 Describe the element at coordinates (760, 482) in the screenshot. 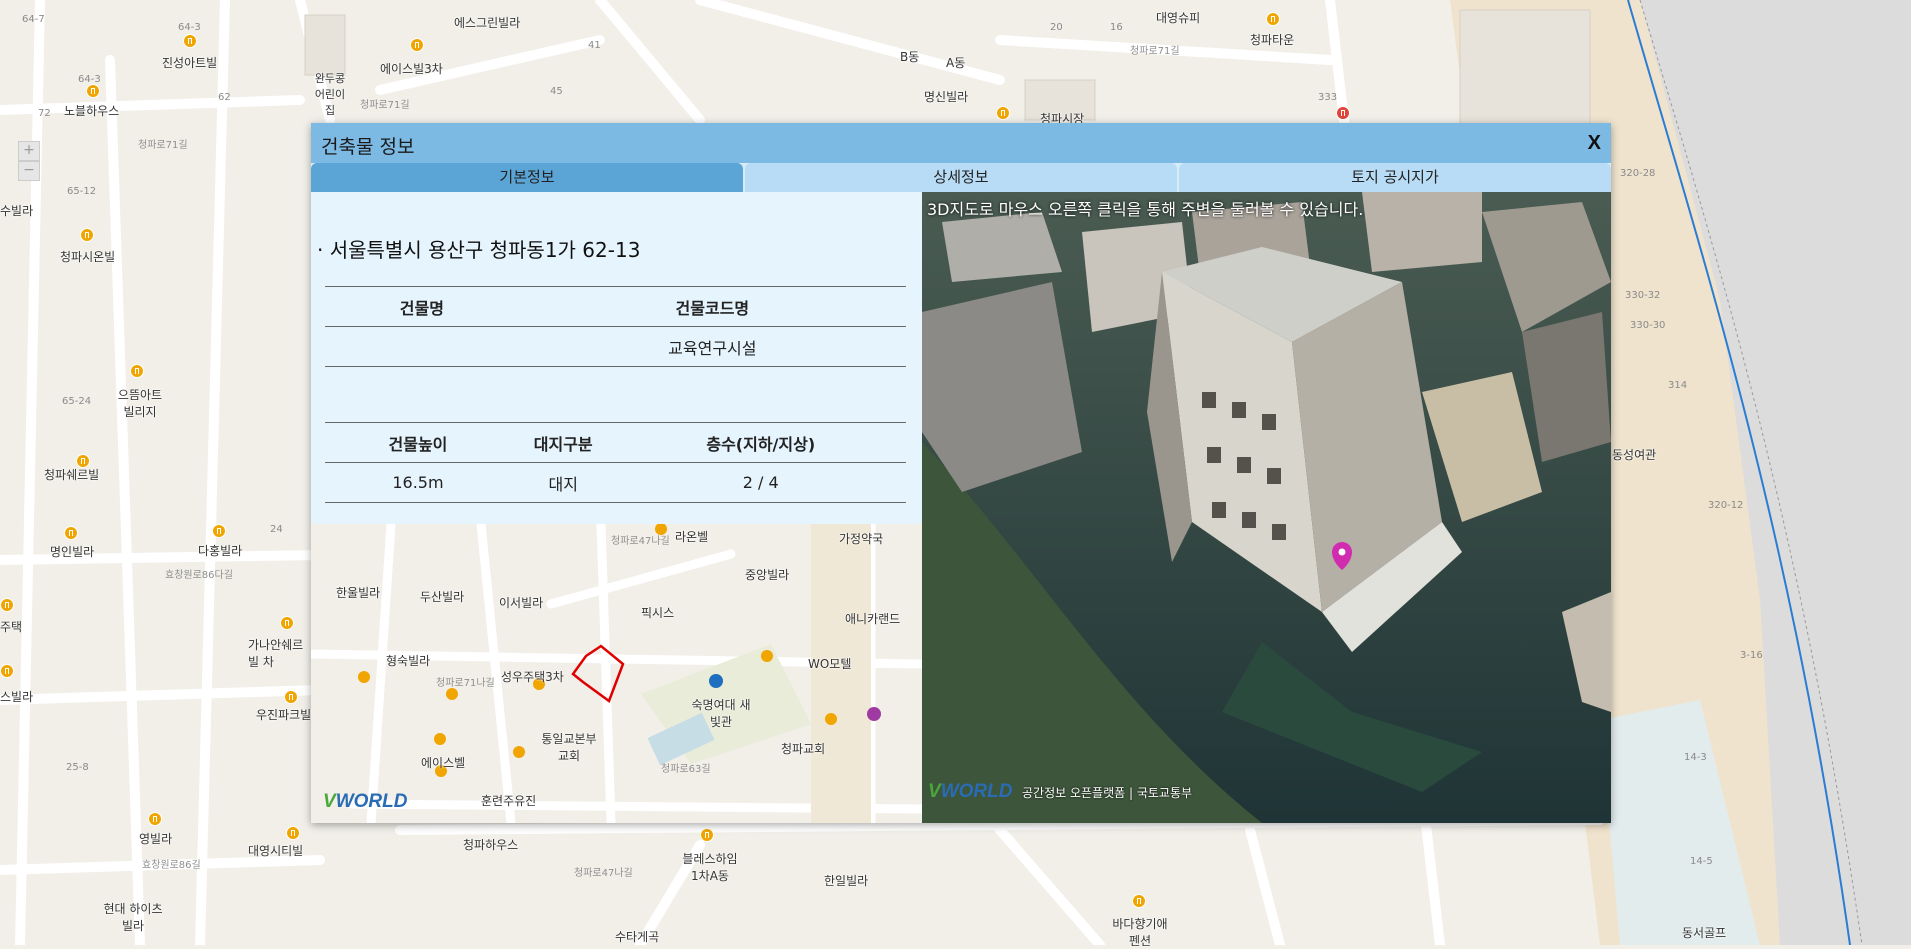

I see `value-floors: 2 / 4` at that location.